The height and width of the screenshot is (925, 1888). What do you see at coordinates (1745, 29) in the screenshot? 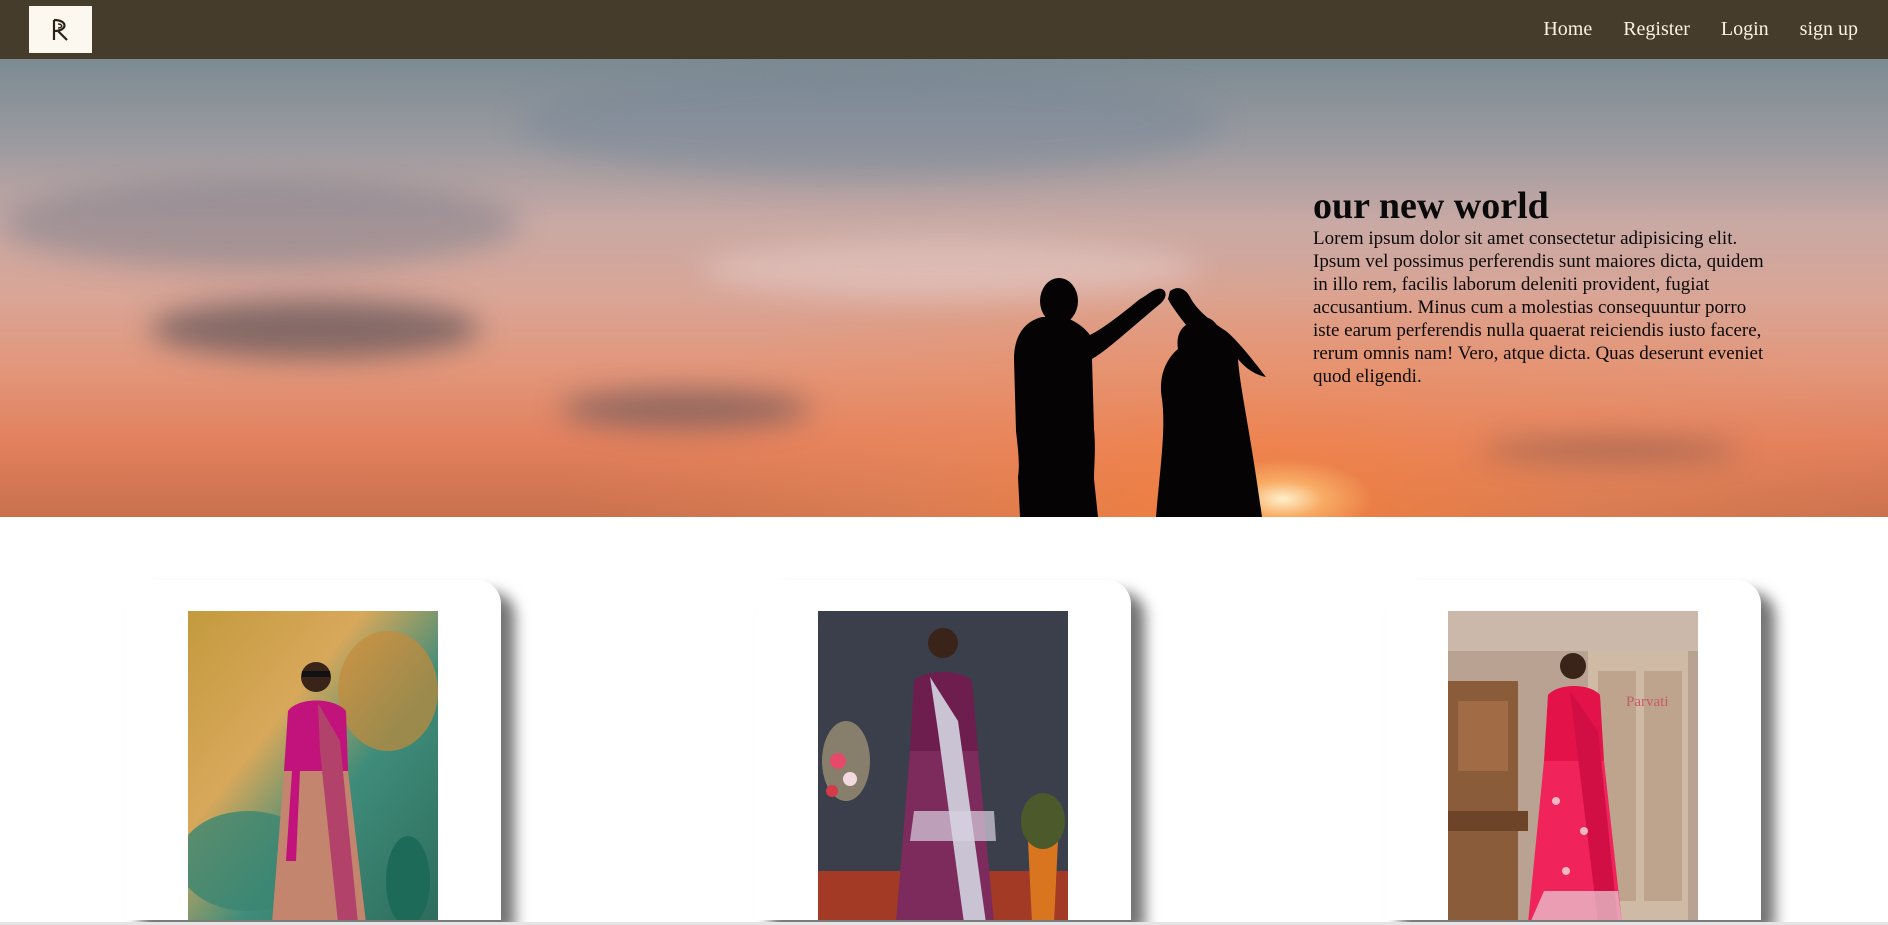
I see `nav-link-login: Login` at bounding box center [1745, 29].